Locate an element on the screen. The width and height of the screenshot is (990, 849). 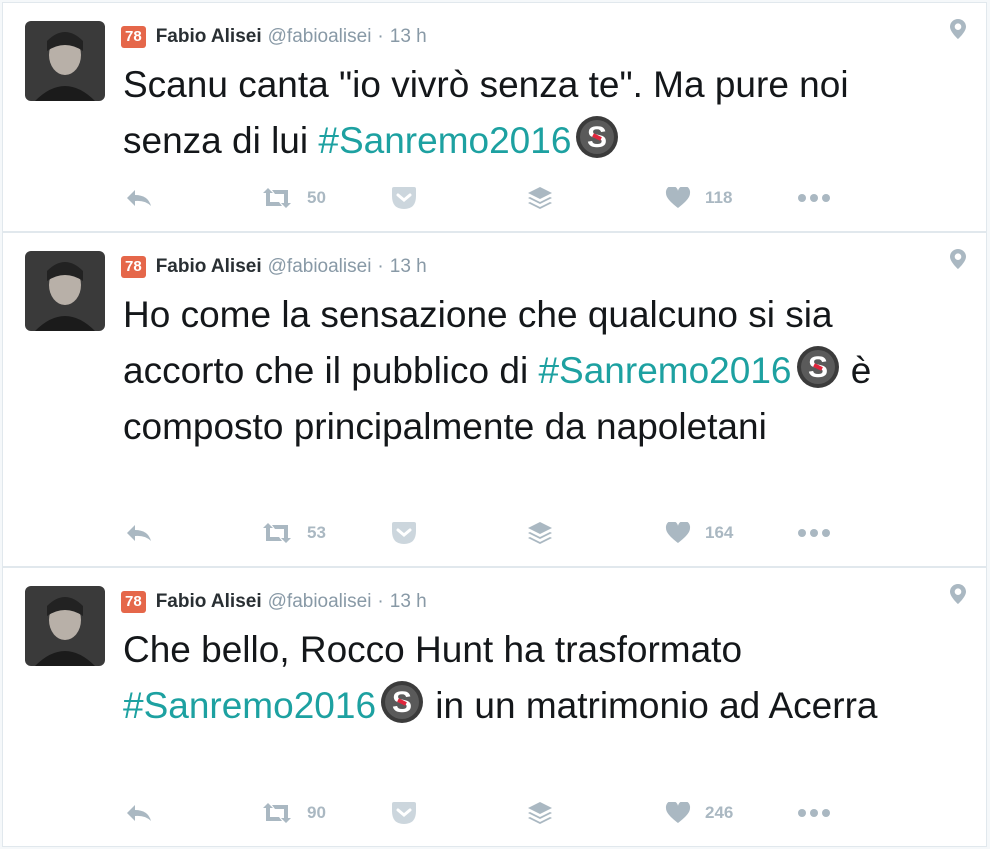
tweet-text-before: Che bello, Rocco Hunt ha trasformato is located at coordinates (433, 649).